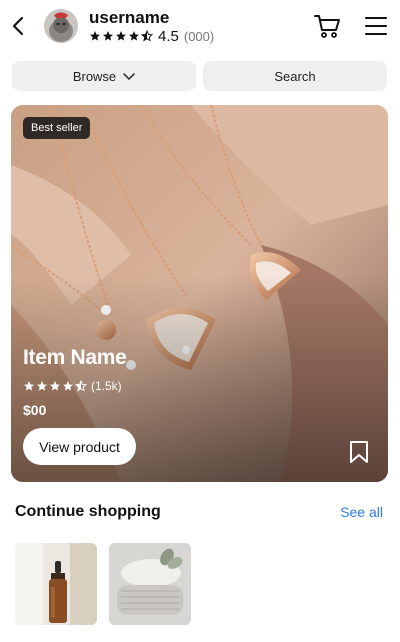 Image resolution: width=400 pixels, height=642 pixels. Describe the element at coordinates (361, 512) in the screenshot. I see `see-all-link: See all` at that location.